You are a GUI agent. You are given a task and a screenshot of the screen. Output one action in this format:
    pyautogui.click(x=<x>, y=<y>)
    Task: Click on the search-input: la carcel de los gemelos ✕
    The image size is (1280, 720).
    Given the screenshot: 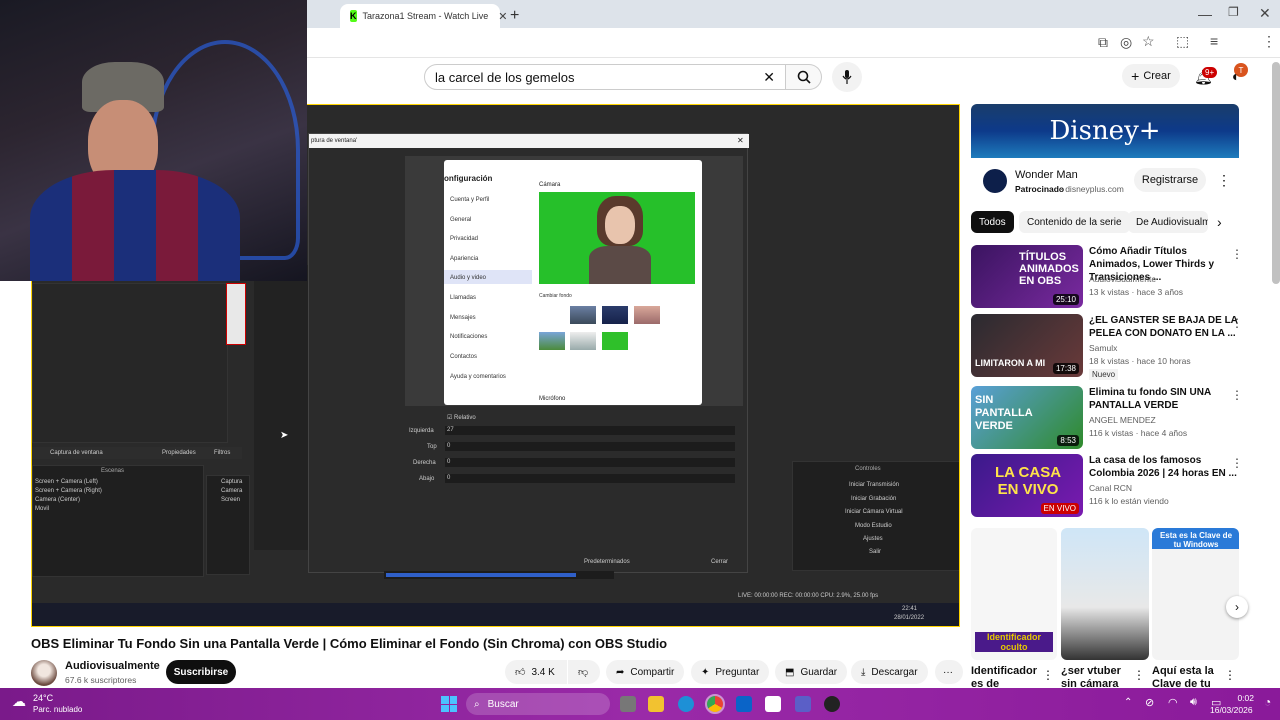 What is the action you would take?
    pyautogui.click(x=605, y=77)
    